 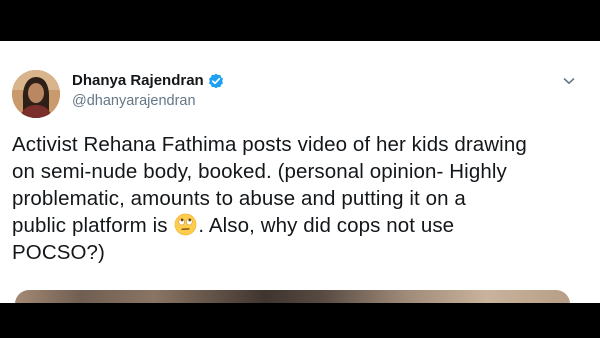 I want to click on tweet-text-line: POCSO?), so click(x=58, y=252).